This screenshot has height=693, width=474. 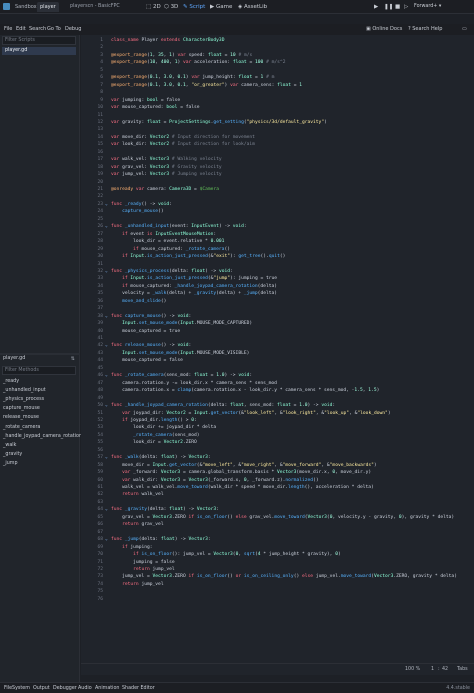 What do you see at coordinates (39, 370) in the screenshot?
I see `filter-methods-input: Filter Methods` at bounding box center [39, 370].